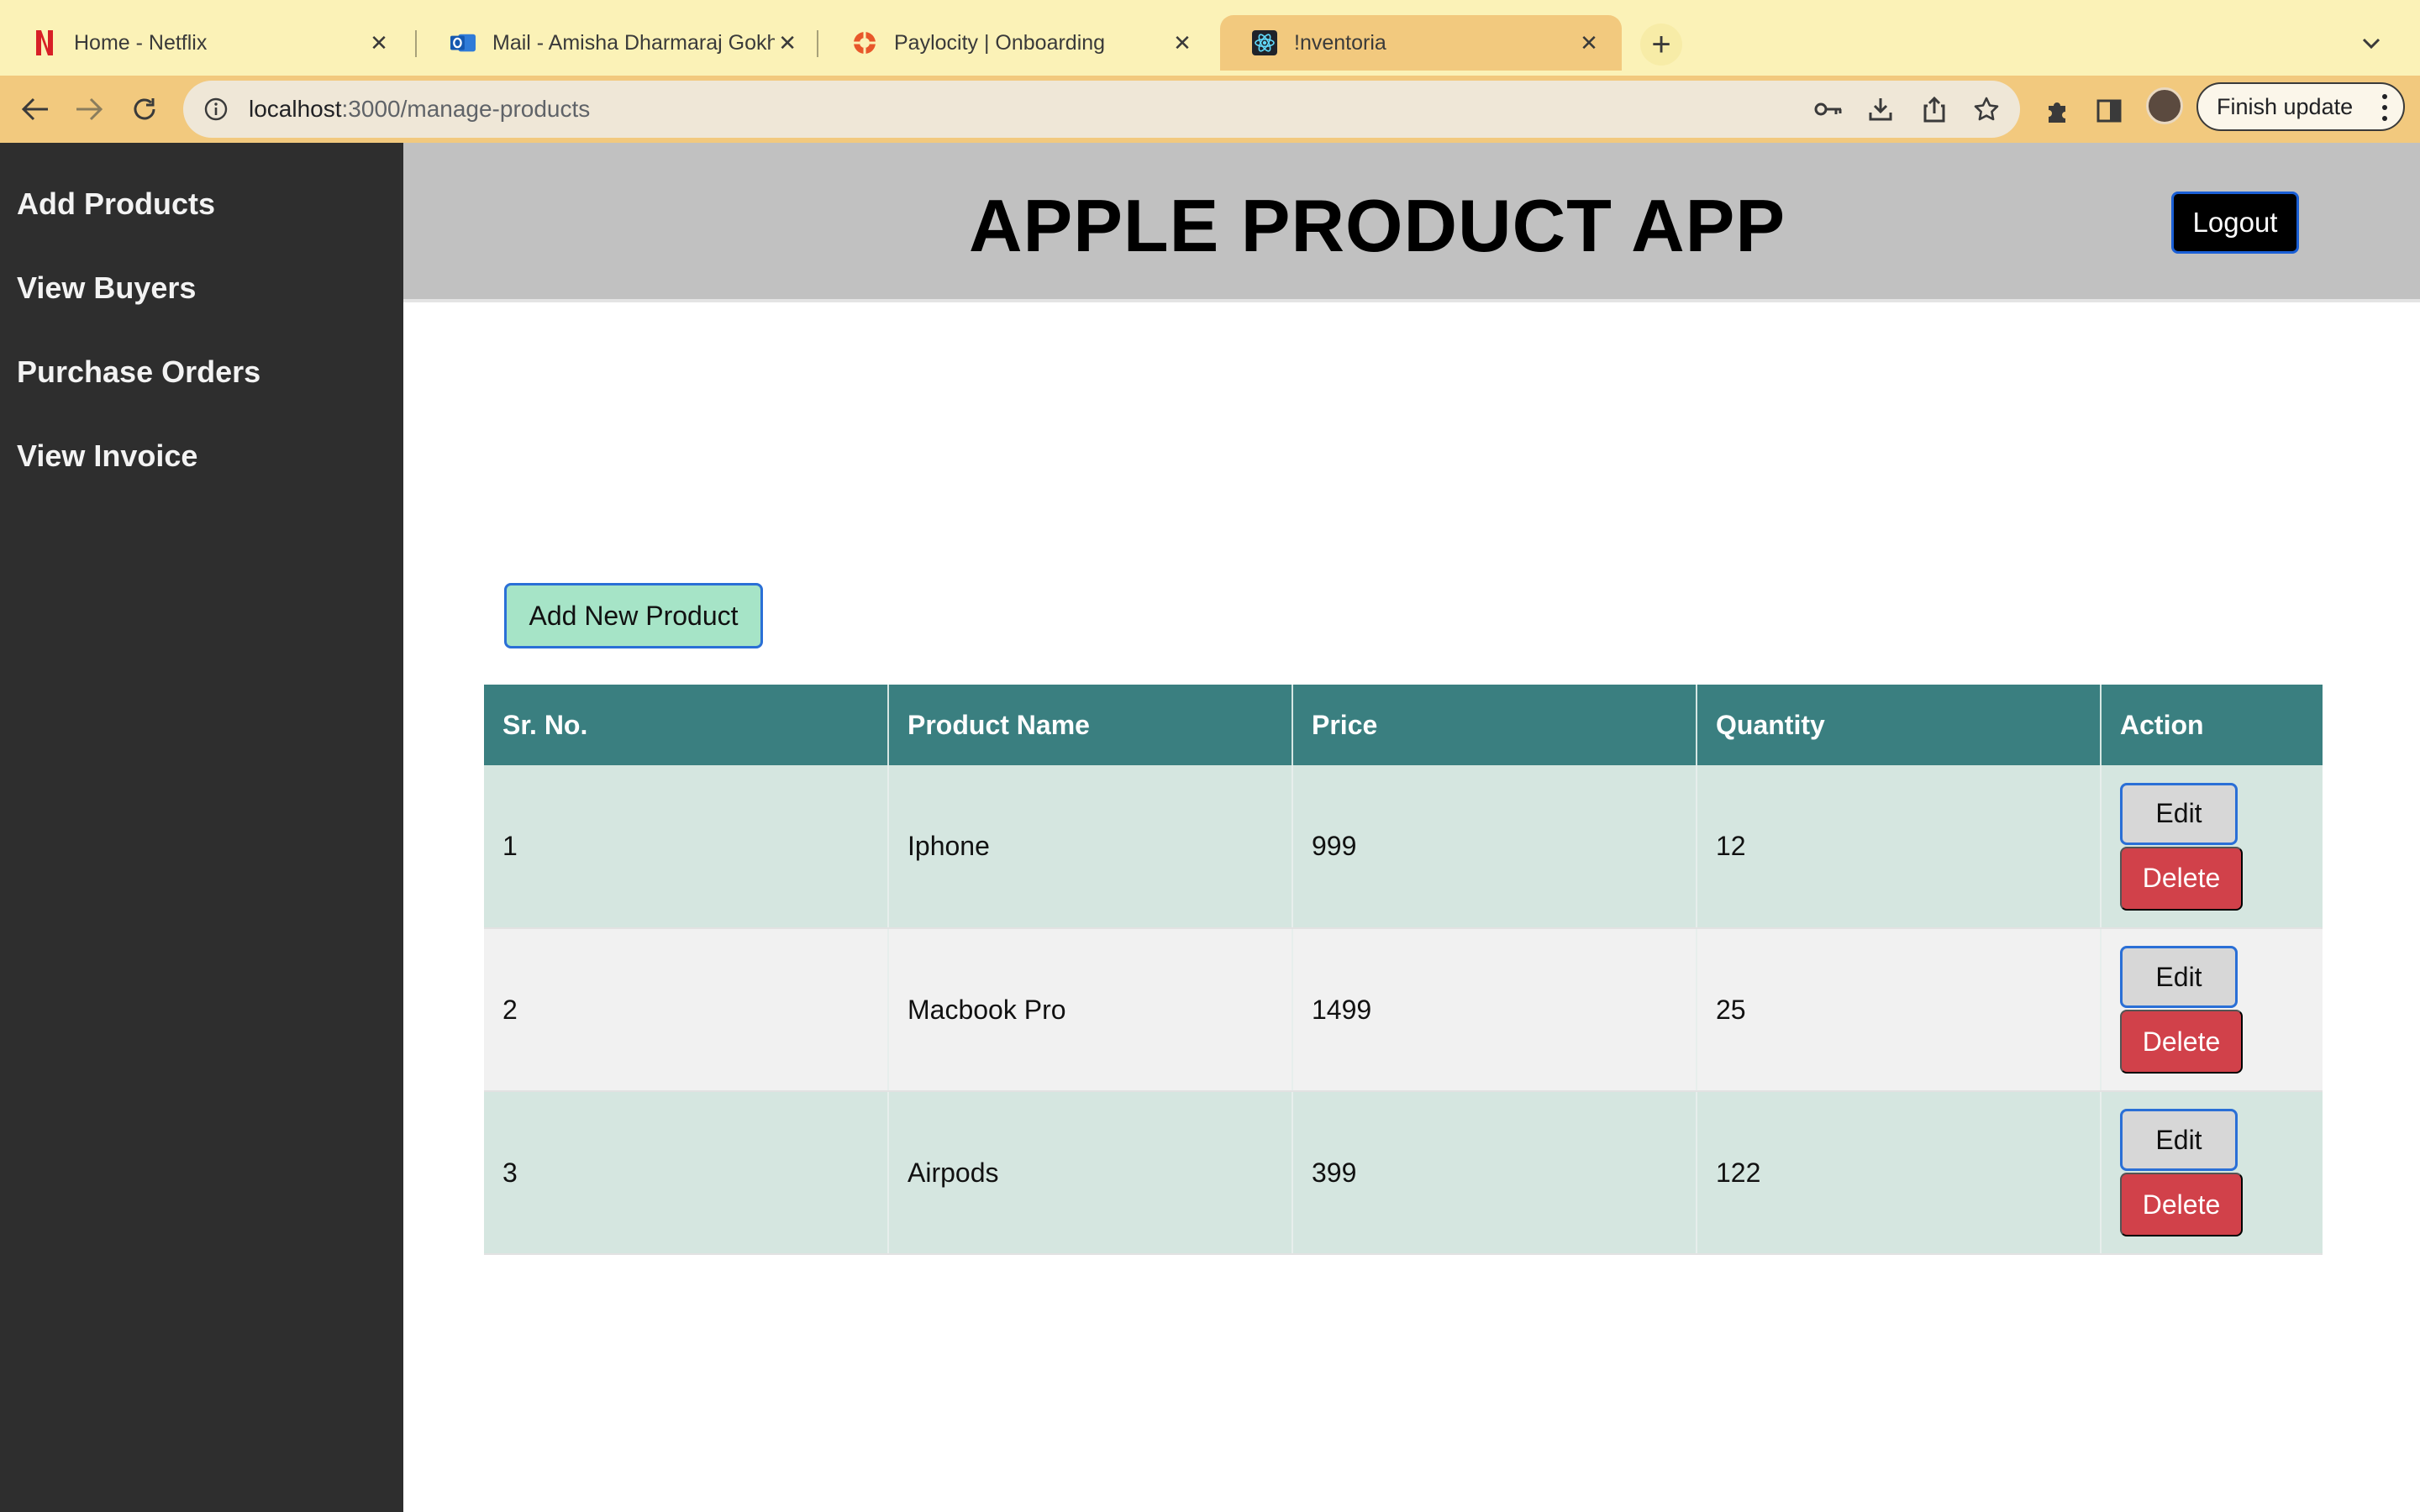  I want to click on column-header-price: Price, so click(1495, 725).